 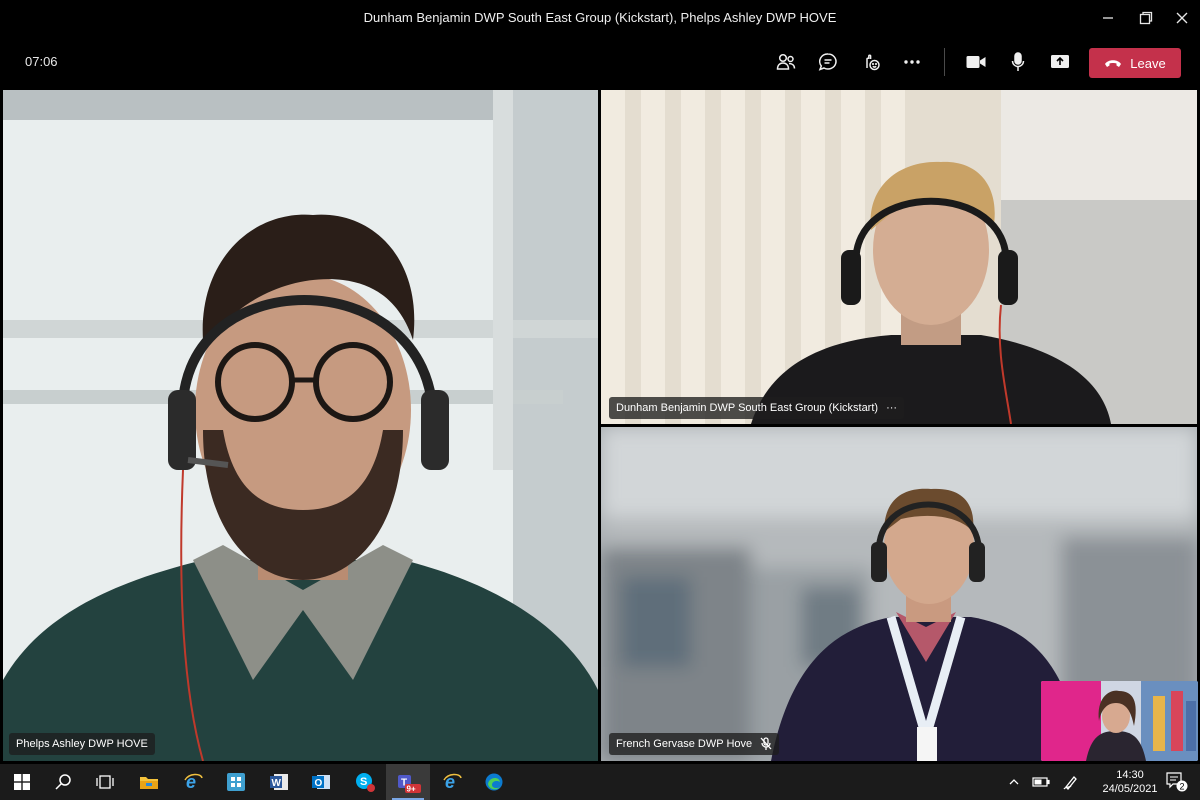 I want to click on participants-button, so click(x=786, y=62).